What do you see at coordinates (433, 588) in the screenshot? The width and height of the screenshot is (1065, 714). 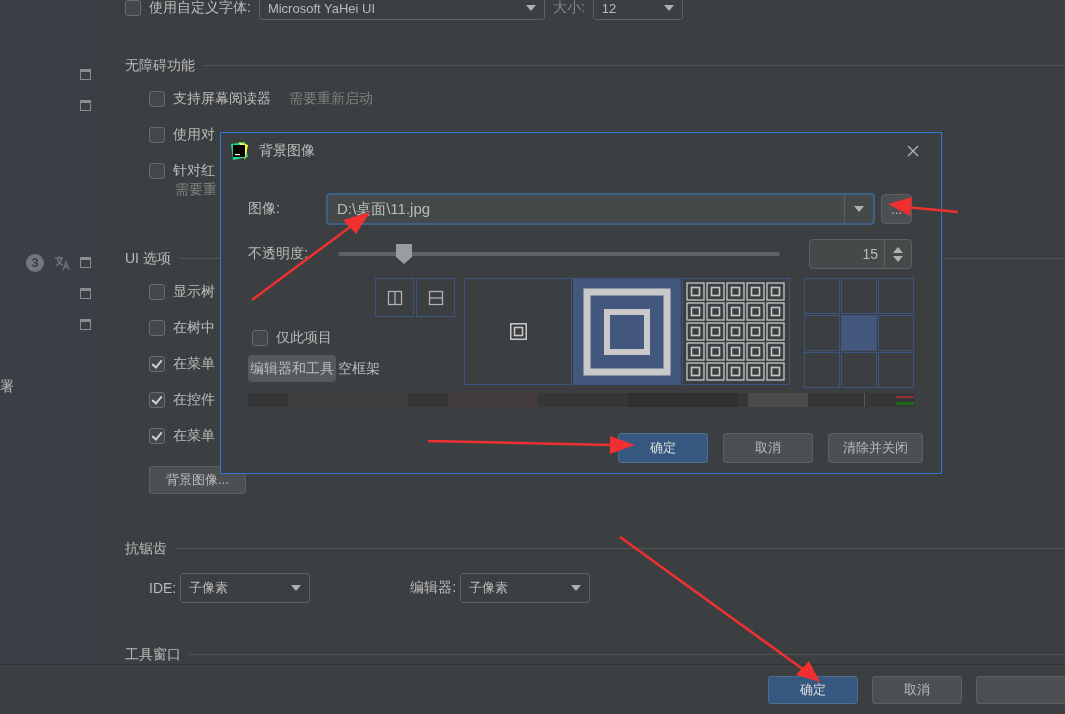 I see `field-label: 编辑器:` at bounding box center [433, 588].